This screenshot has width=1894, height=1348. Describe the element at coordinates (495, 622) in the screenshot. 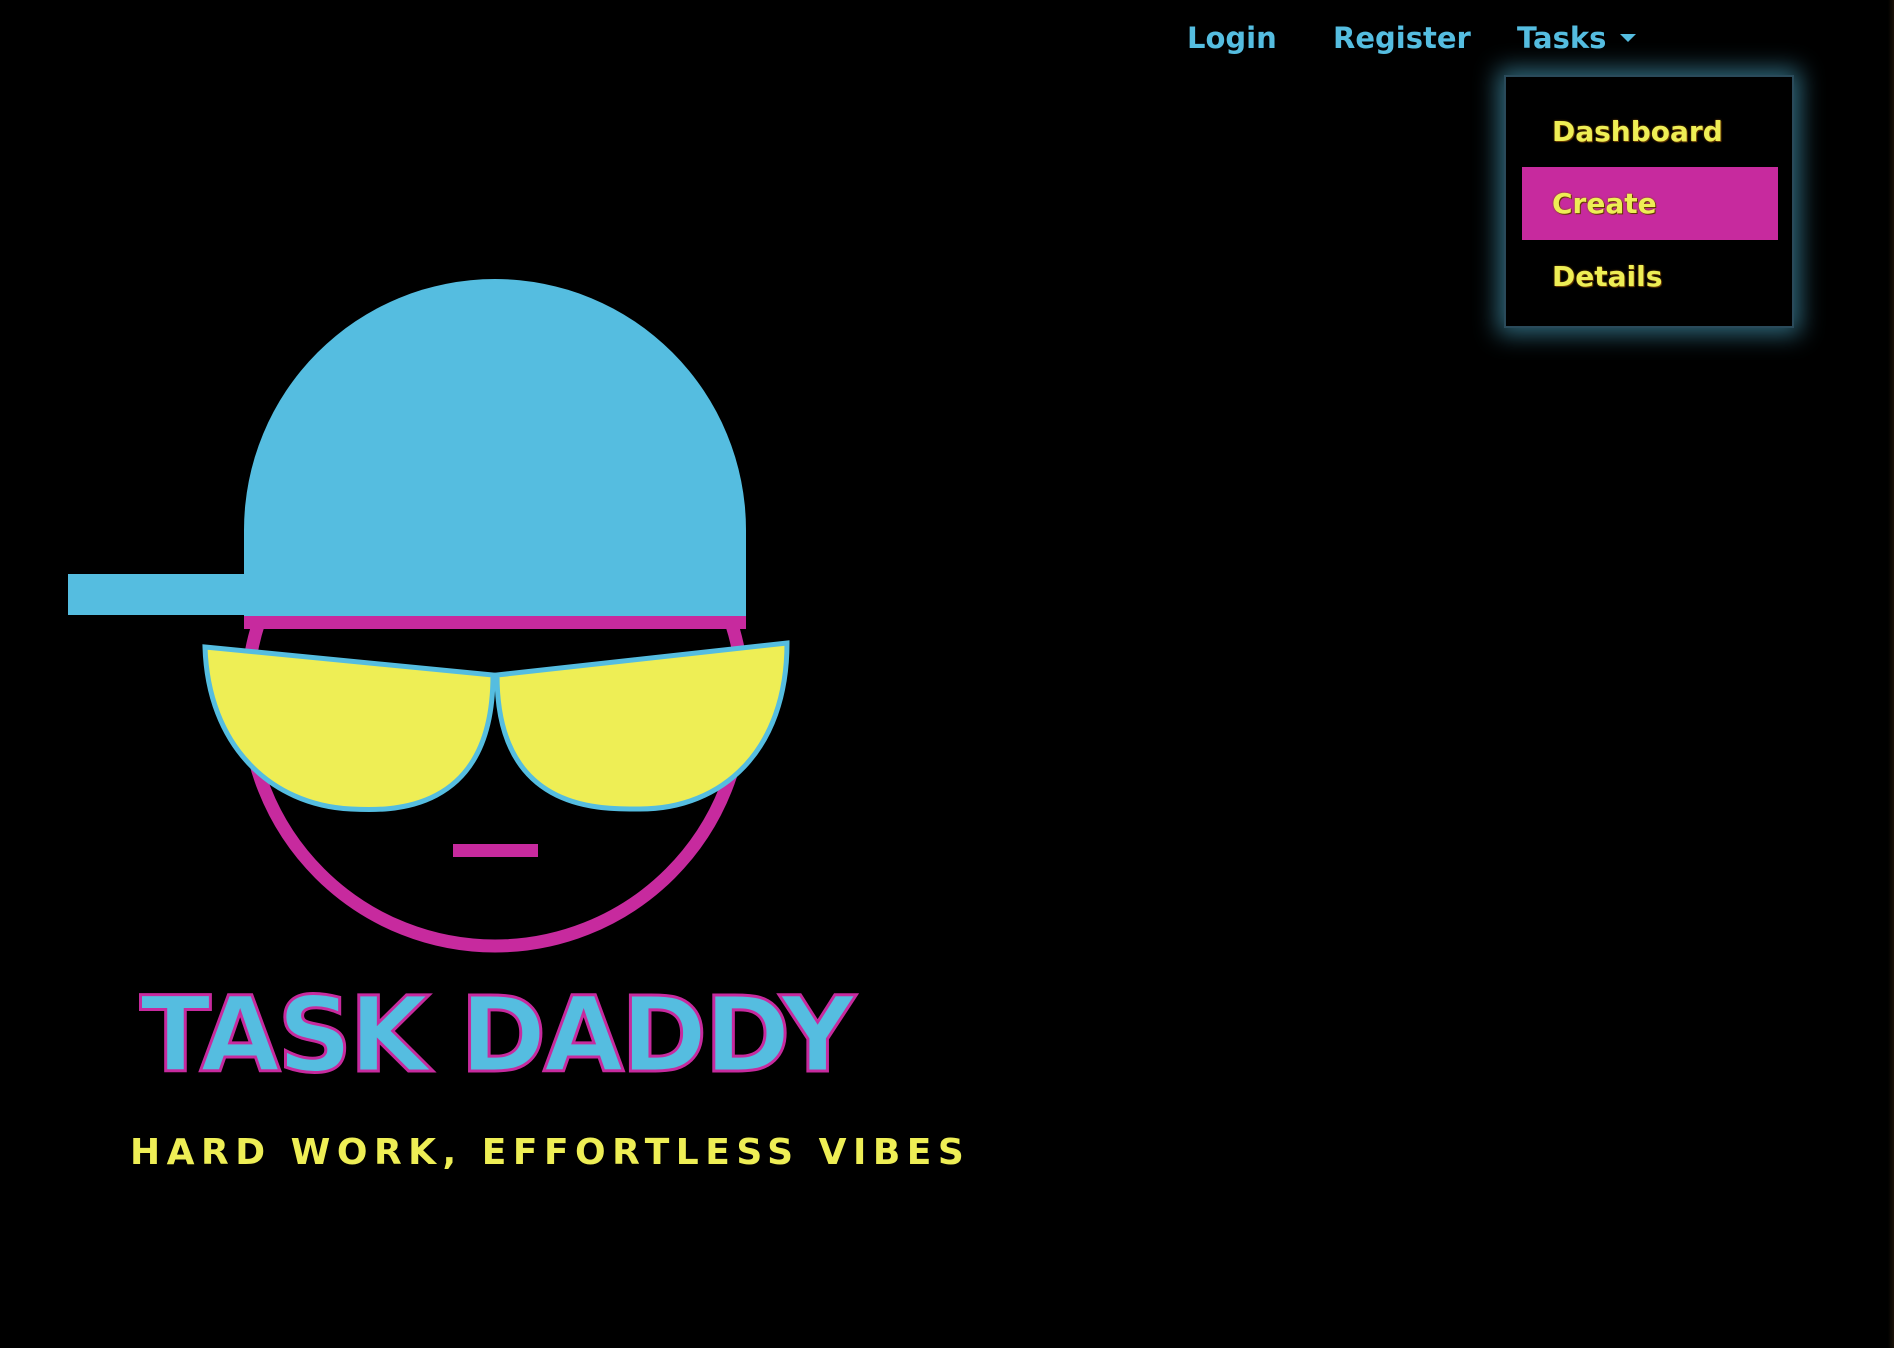

I see `cap-band` at that location.